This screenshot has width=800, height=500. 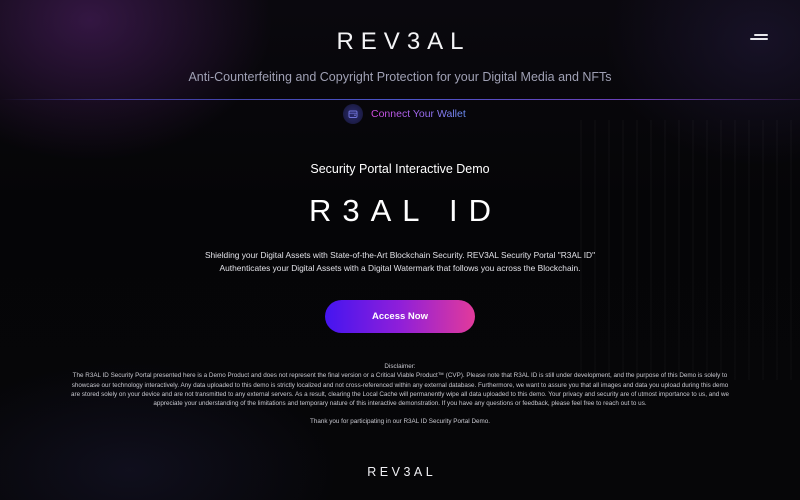 I want to click on connect-wallet-button: Connect Your Wallet, so click(x=404, y=114).